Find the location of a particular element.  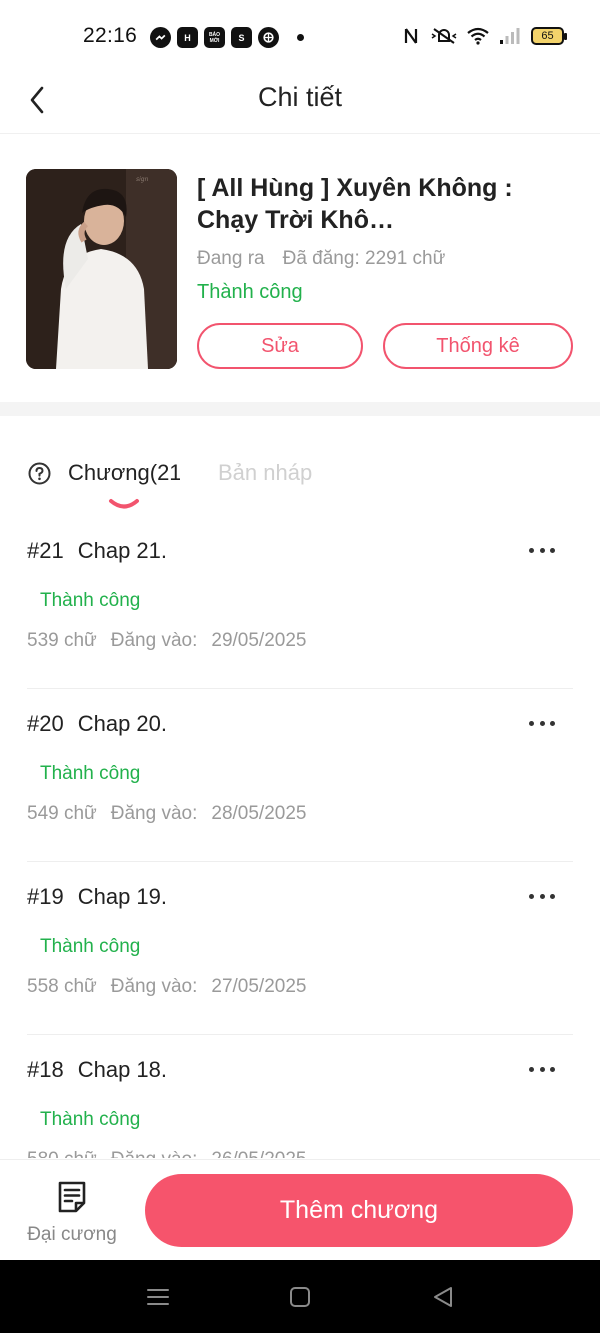

status-bar: 22:16 H BÁO MỚI S 65 is located at coordinates (300, 38).